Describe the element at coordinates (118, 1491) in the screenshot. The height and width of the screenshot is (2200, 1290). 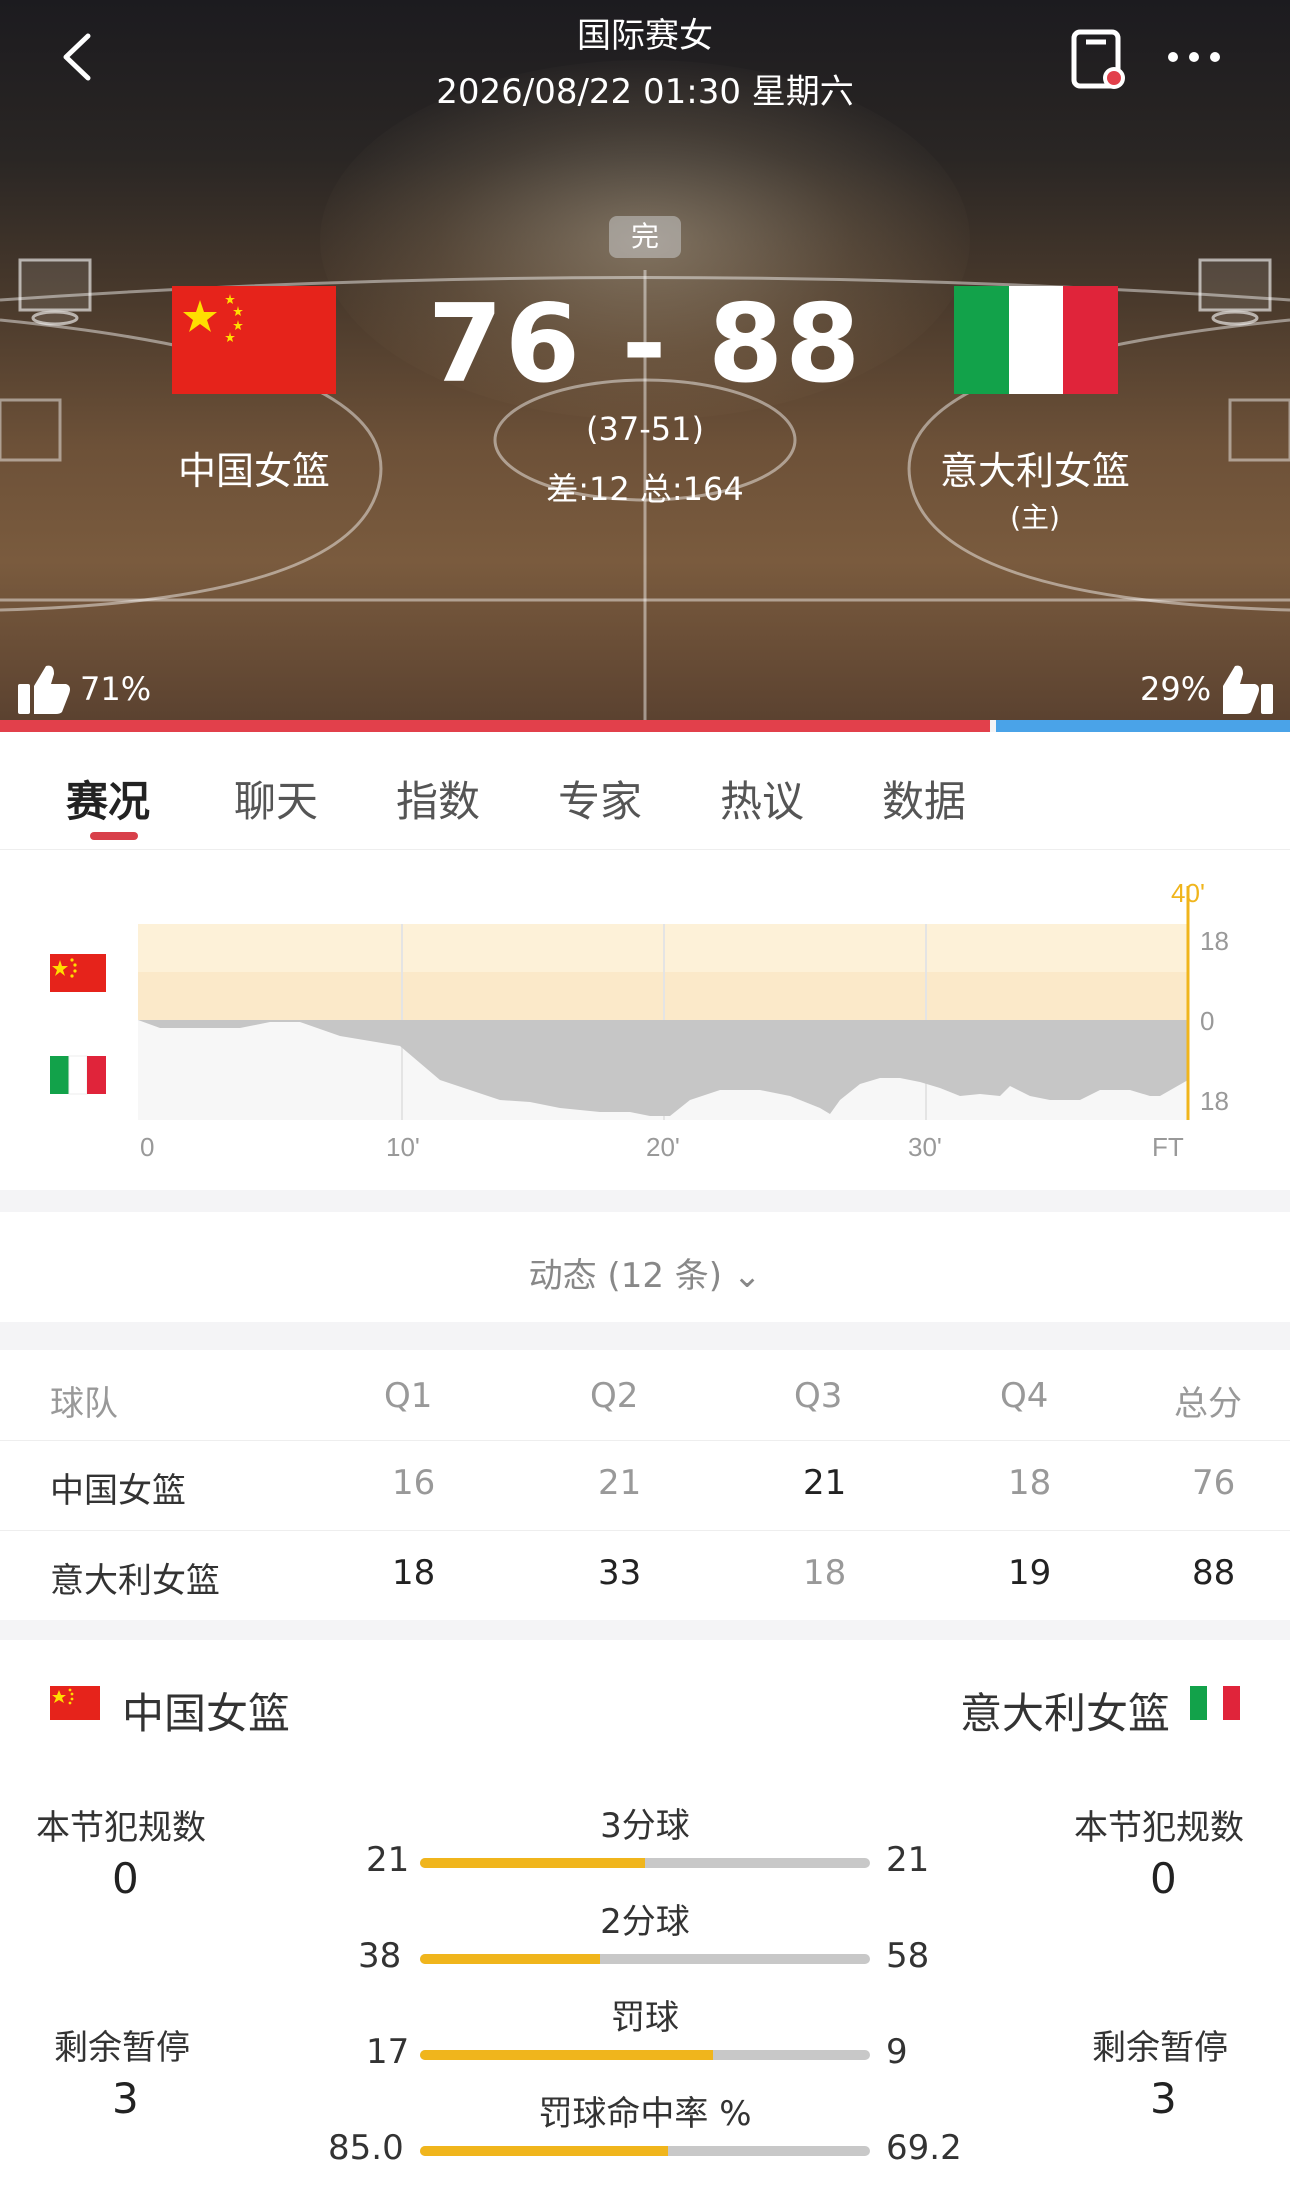
I see `row-team: 中国女篮` at that location.